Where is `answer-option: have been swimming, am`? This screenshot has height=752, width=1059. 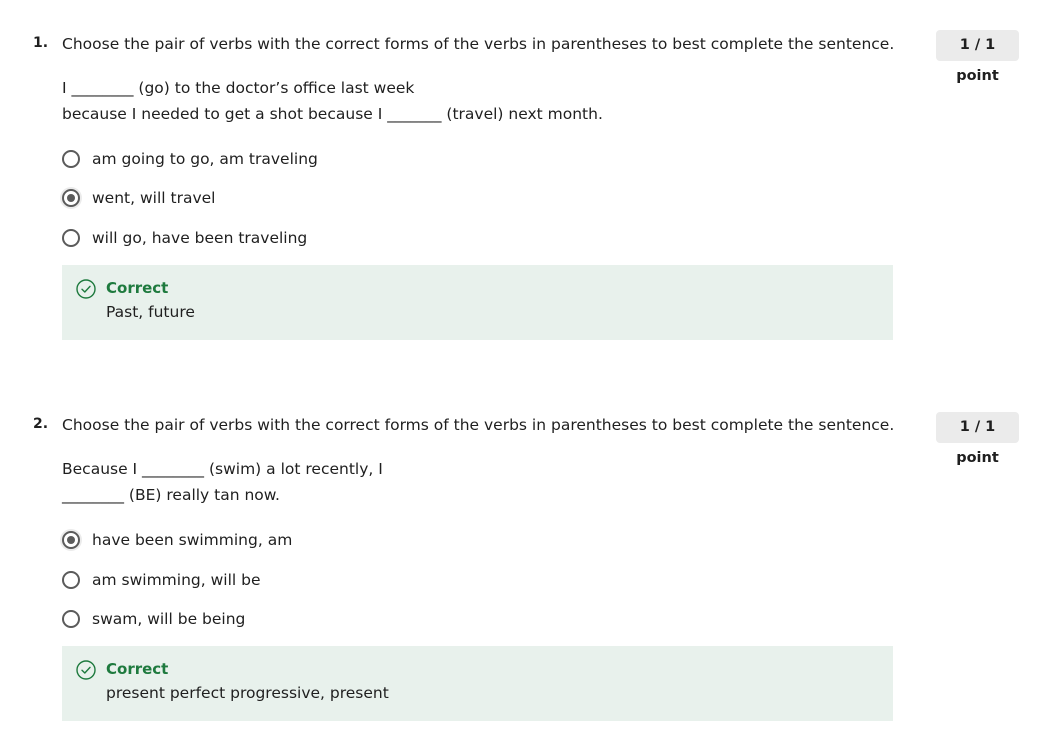
answer-option: have been swimming, am is located at coordinates (177, 540).